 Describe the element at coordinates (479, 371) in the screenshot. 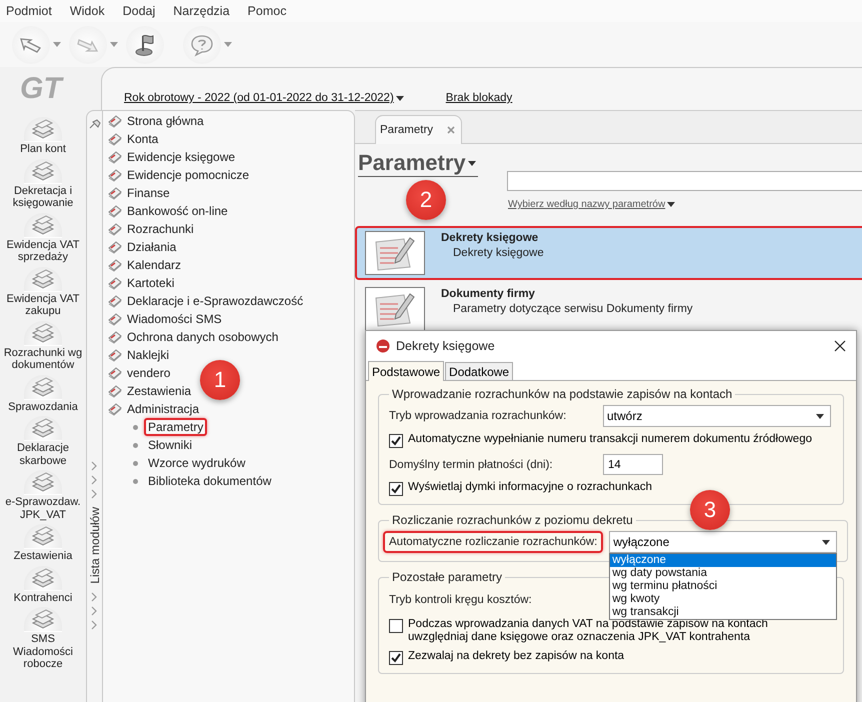

I see `tab: Dodatkowe` at that location.